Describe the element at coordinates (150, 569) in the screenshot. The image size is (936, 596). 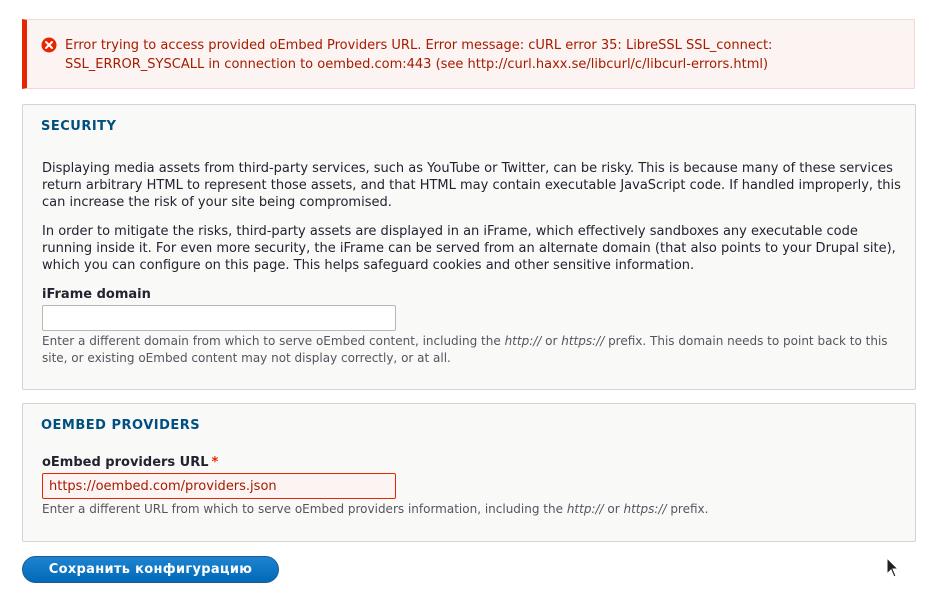
I see `save-configuration-button: Сохранить конфигурацию` at that location.